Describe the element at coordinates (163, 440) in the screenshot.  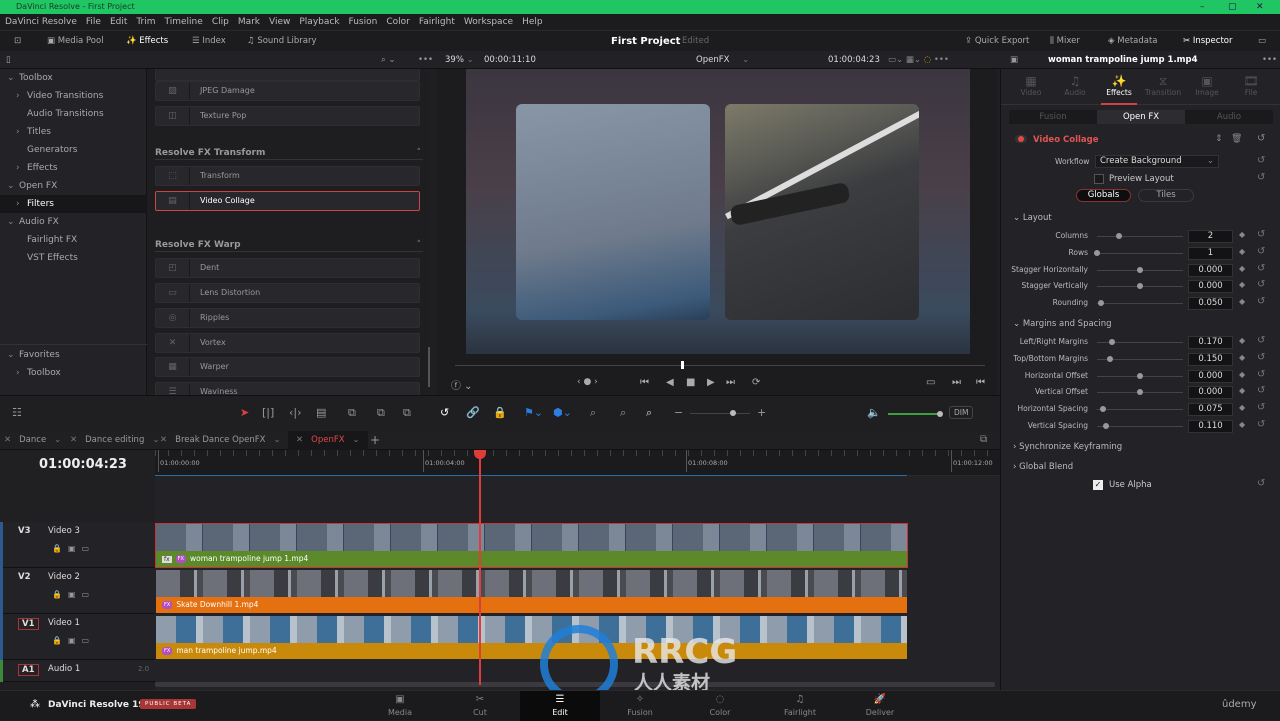
I see `tab-close-icon: ✕` at that location.